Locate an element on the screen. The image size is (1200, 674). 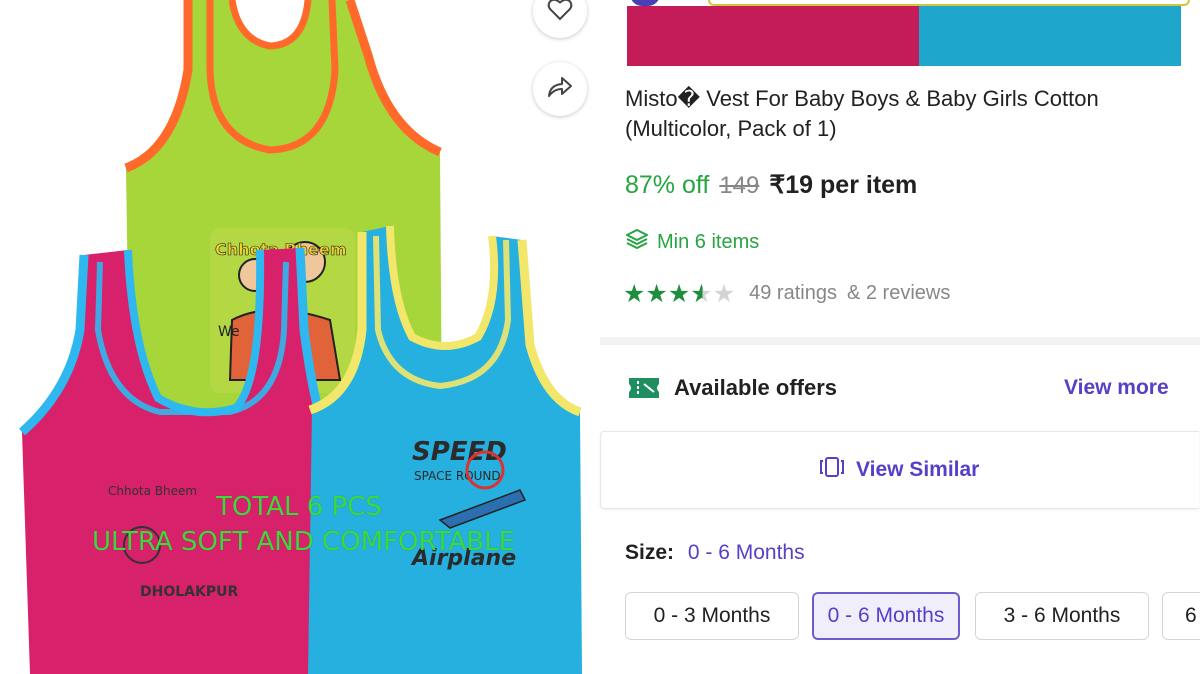
ratings-count: 49 ratings is located at coordinates (793, 293).